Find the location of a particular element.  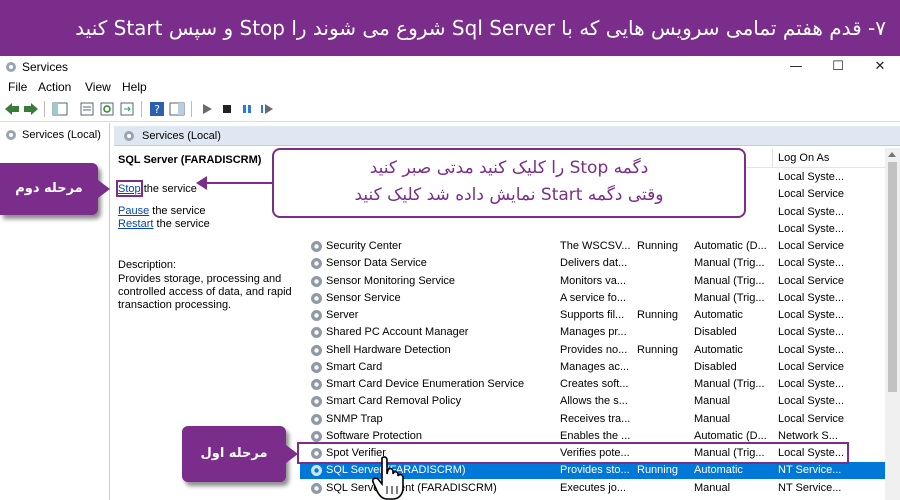

callout-line-1: دگمه Stop را کلیک کنید مدتی صبر کنید is located at coordinates (509, 168).